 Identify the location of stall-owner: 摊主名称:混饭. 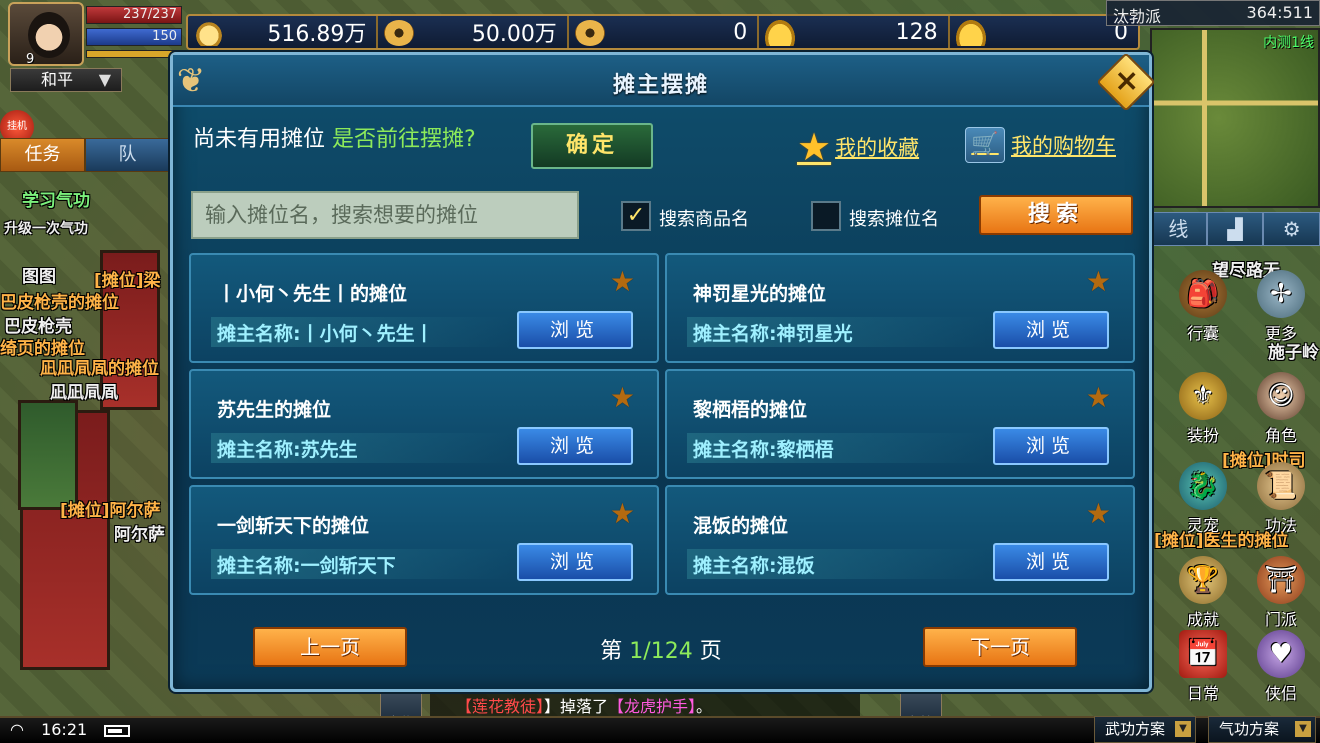
(754, 566).